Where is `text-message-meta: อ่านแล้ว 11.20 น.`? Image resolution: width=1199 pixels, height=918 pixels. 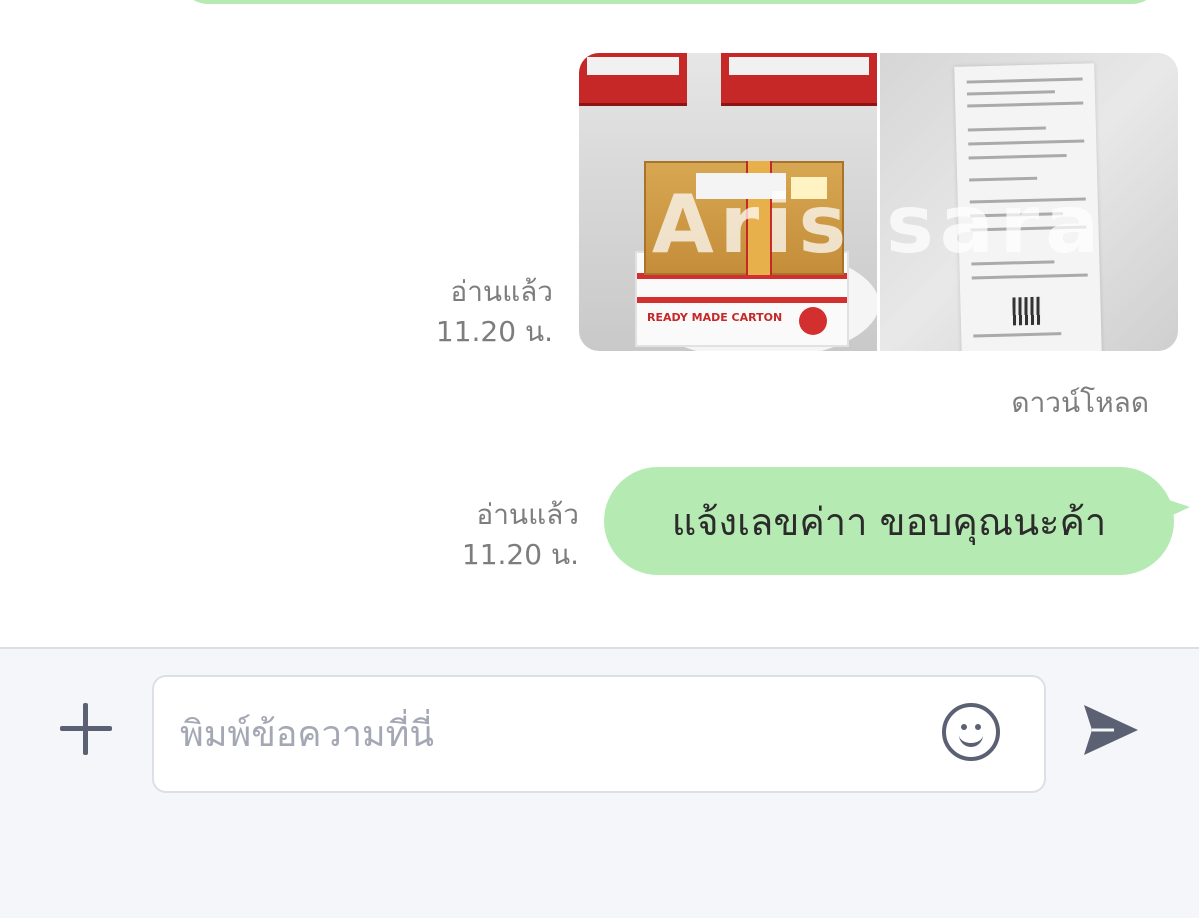
text-message-meta: อ่านแล้ว 11.20 น. is located at coordinates (520, 535).